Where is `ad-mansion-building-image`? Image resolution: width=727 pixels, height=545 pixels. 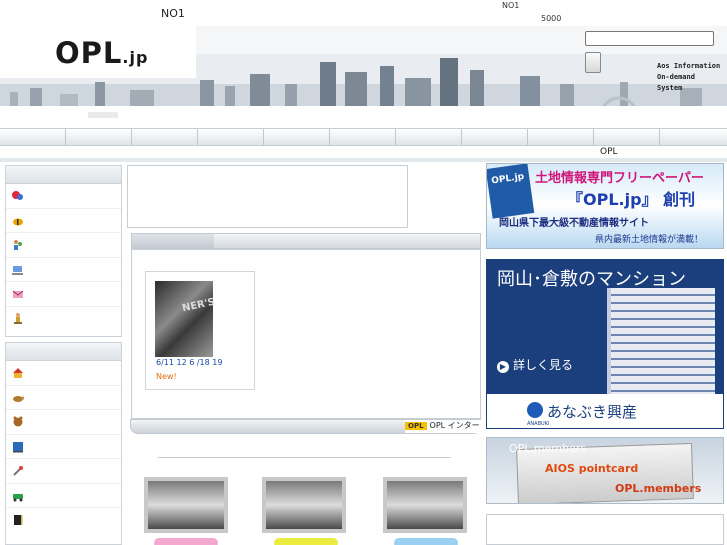
ad-mansion-building-image is located at coordinates (661, 343).